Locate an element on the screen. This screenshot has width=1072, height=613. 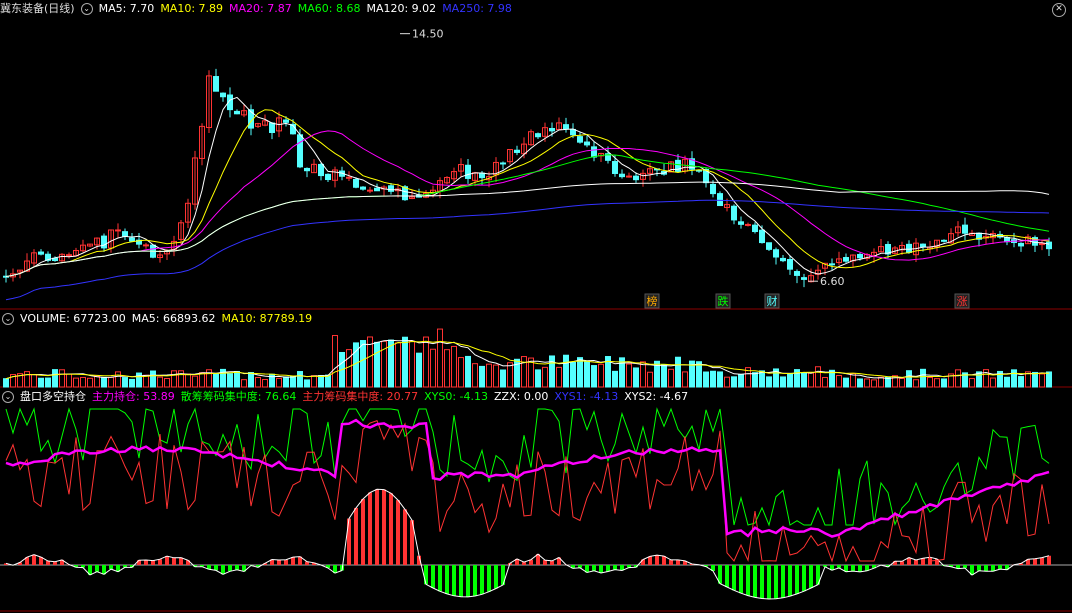
volume-ma5-line is located at coordinates (527, 359).